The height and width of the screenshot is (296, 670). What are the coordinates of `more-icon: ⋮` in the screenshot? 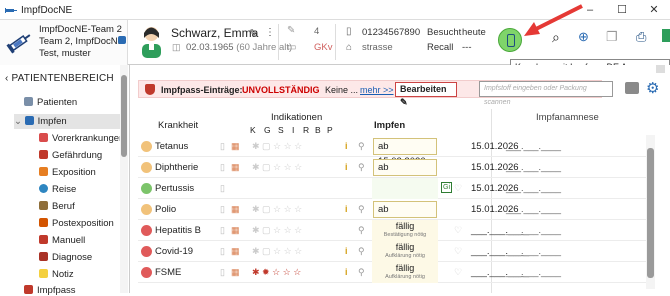 It's located at (270, 32).